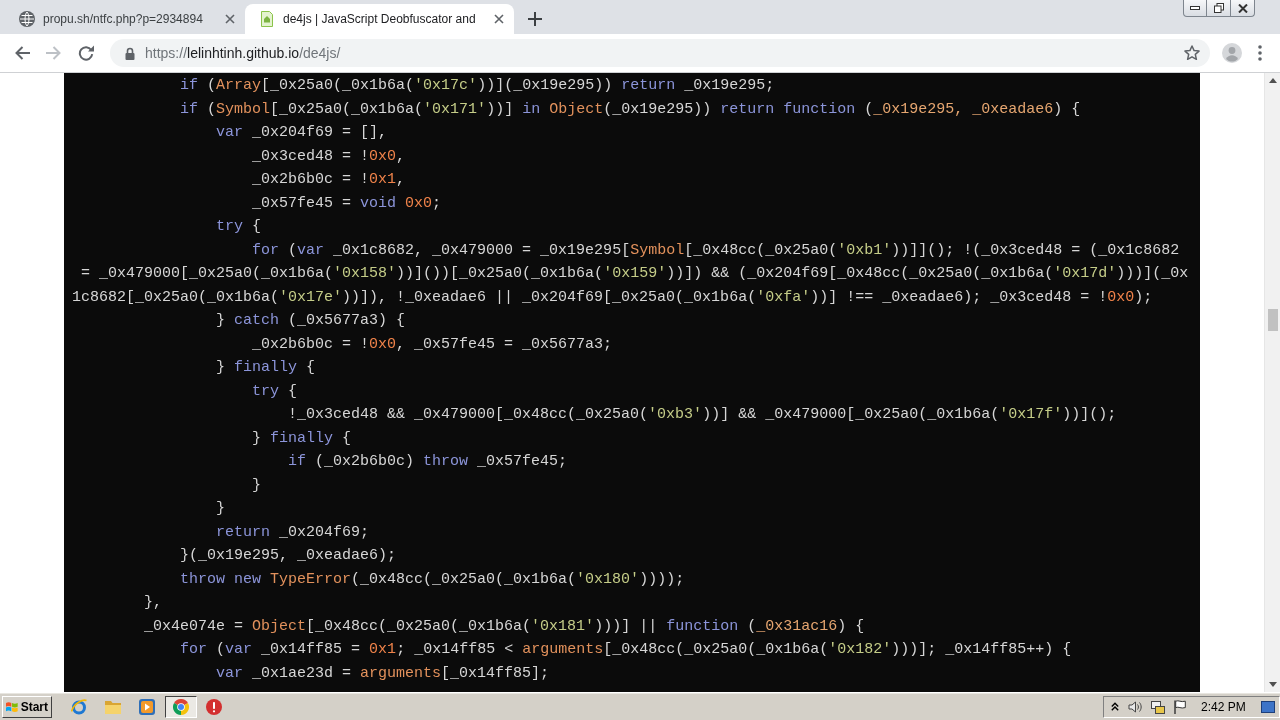 Image resolution: width=1280 pixels, height=720 pixels. Describe the element at coordinates (1158, 706) in the screenshot. I see `network-icon` at that location.